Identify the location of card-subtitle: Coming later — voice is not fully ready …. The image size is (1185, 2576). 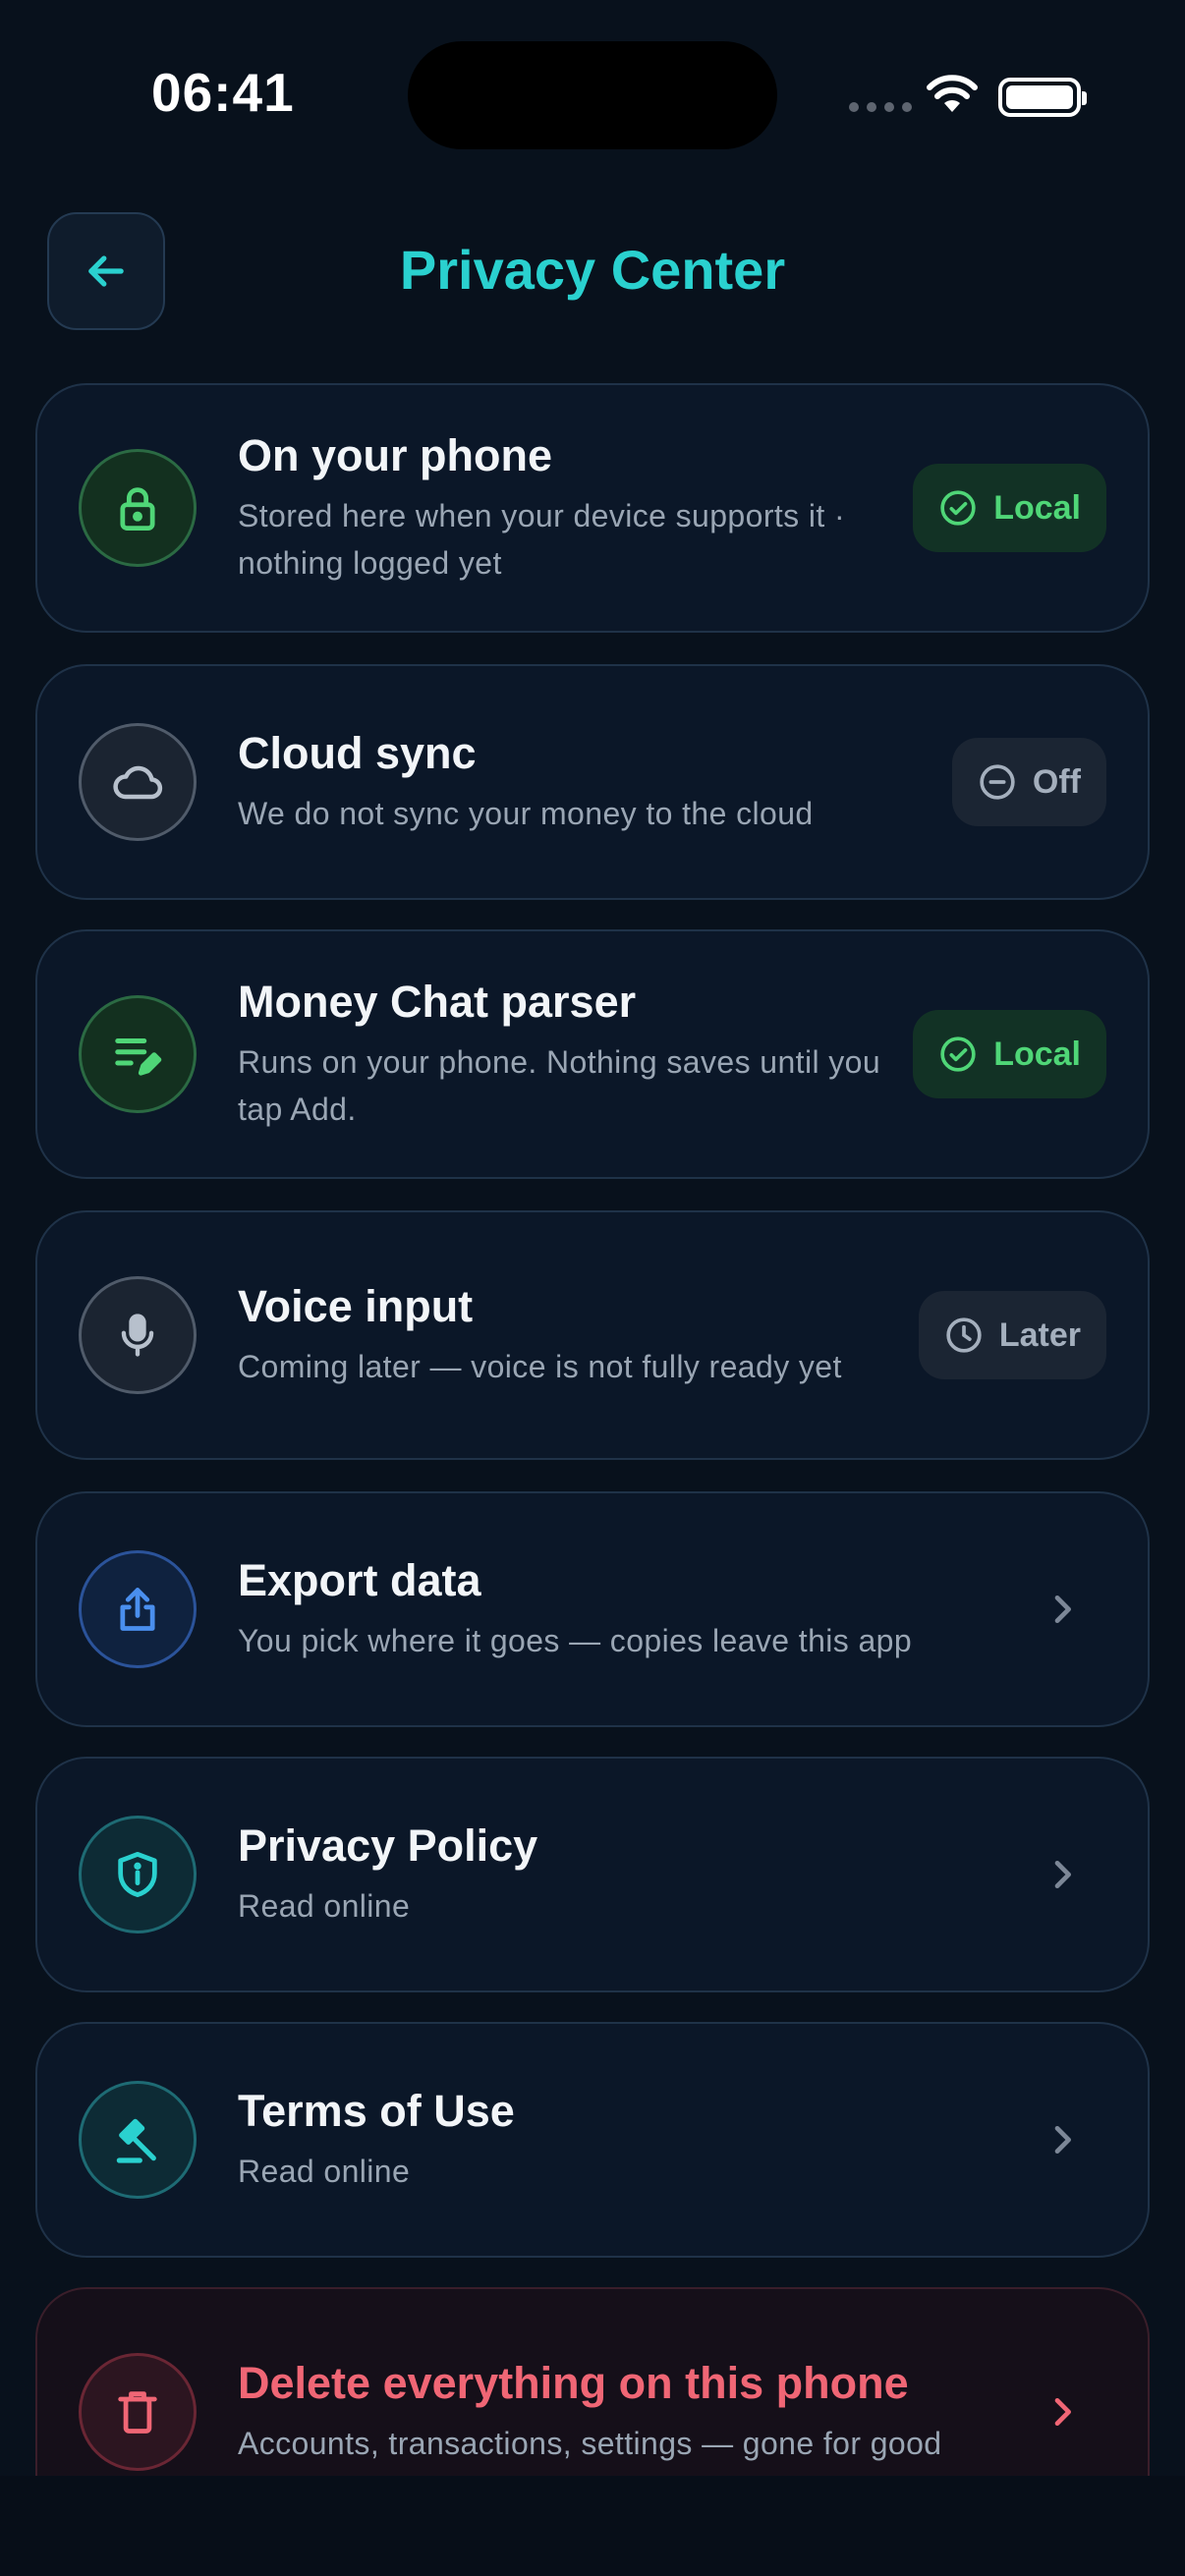
(540, 1366).